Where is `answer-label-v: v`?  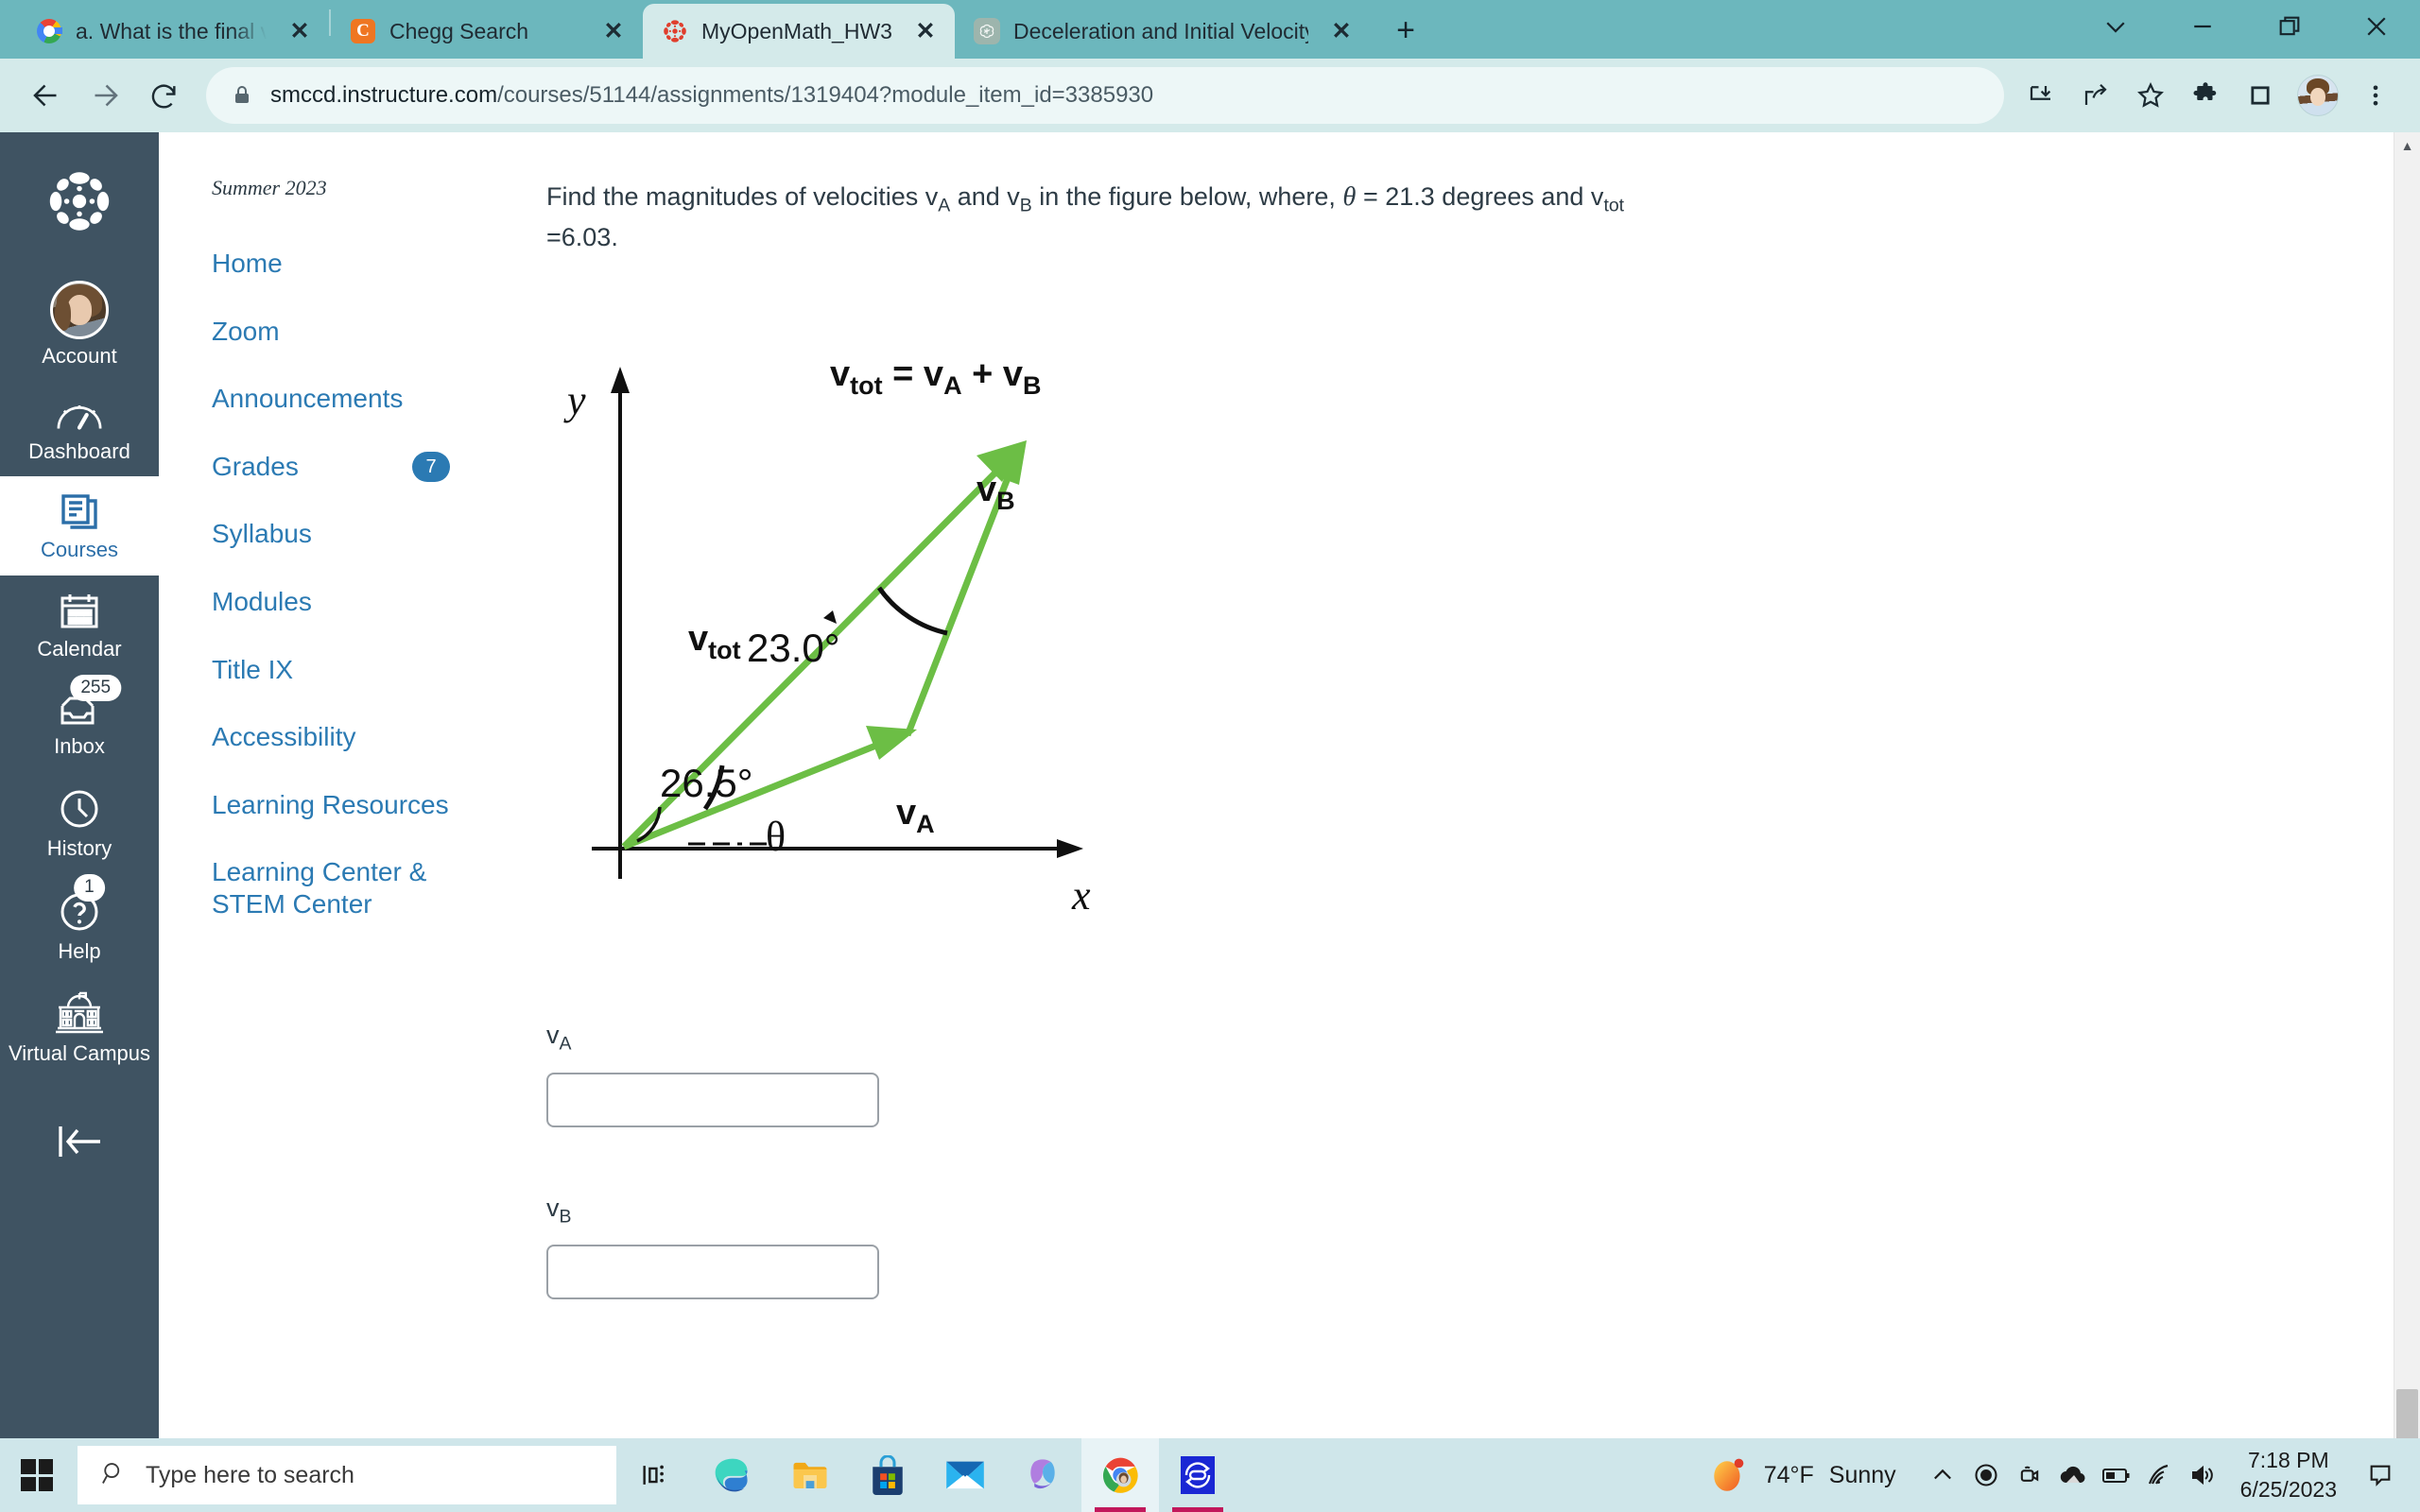
answer-label-v: v is located at coordinates (553, 1207).